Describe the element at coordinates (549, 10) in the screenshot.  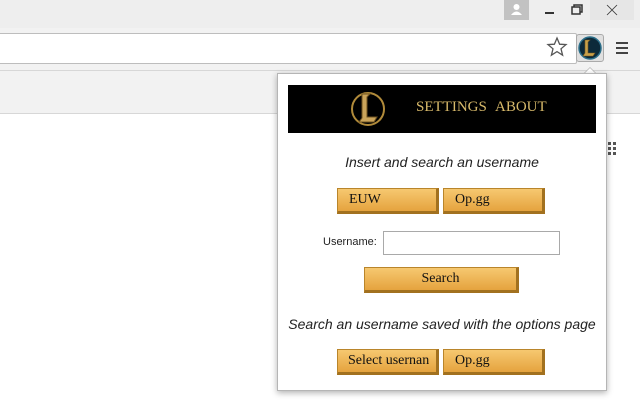
I see `minimize-button` at that location.